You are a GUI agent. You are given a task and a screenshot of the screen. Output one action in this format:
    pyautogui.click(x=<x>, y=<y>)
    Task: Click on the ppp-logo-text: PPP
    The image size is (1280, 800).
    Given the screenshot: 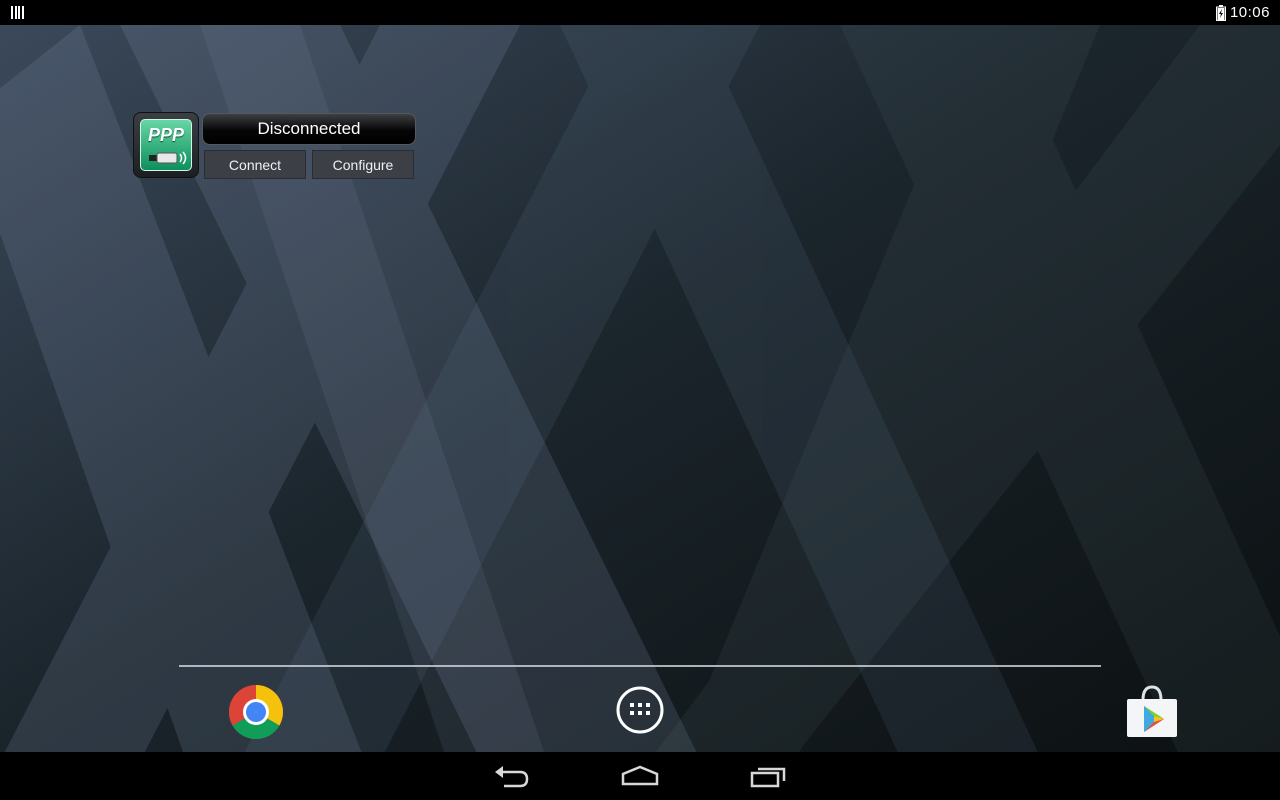 What is the action you would take?
    pyautogui.click(x=166, y=135)
    